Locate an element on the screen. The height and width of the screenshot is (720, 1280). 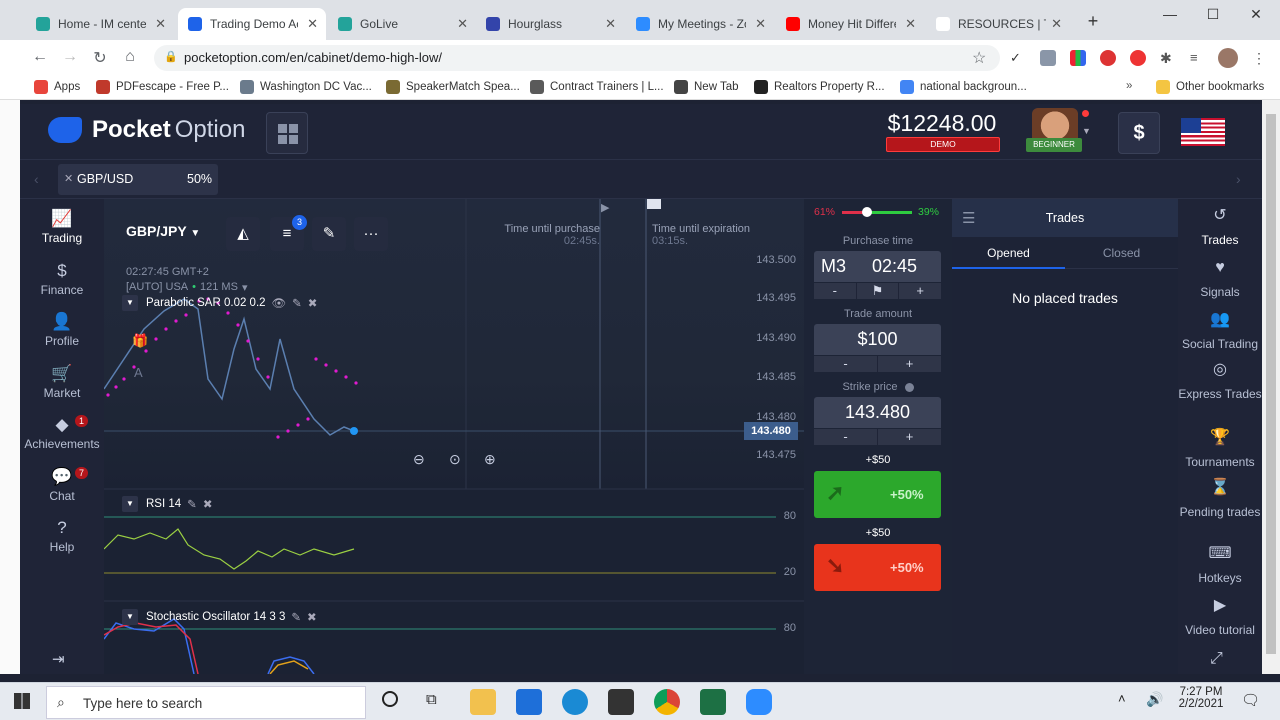
maximize-icon: ☐ is located at coordinates (1213, 14).